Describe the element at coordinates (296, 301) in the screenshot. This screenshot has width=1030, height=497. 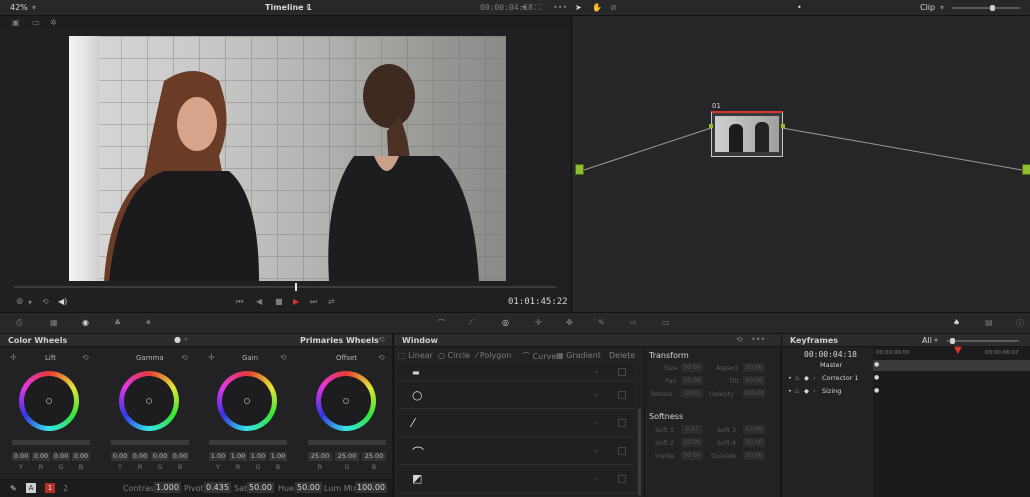
I see `play-icon: ▶` at that location.